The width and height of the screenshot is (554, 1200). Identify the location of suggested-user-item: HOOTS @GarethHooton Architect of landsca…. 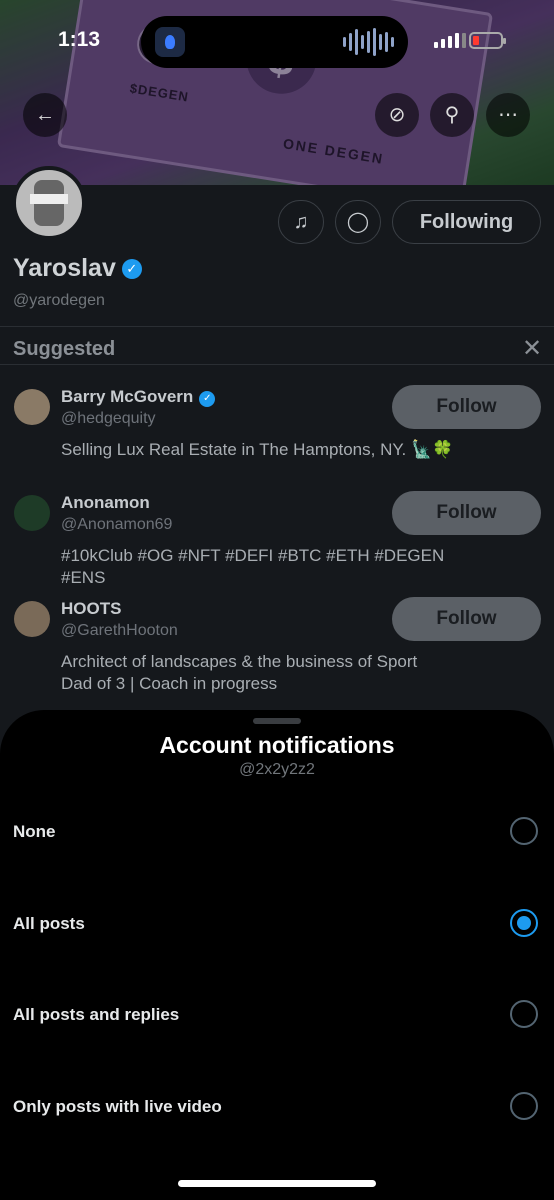
(277, 647).